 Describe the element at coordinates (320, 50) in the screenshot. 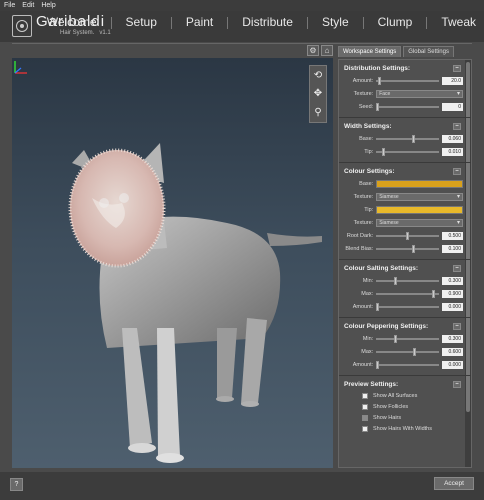

I see `viewport-top-icons: ⚙ ⌂` at that location.